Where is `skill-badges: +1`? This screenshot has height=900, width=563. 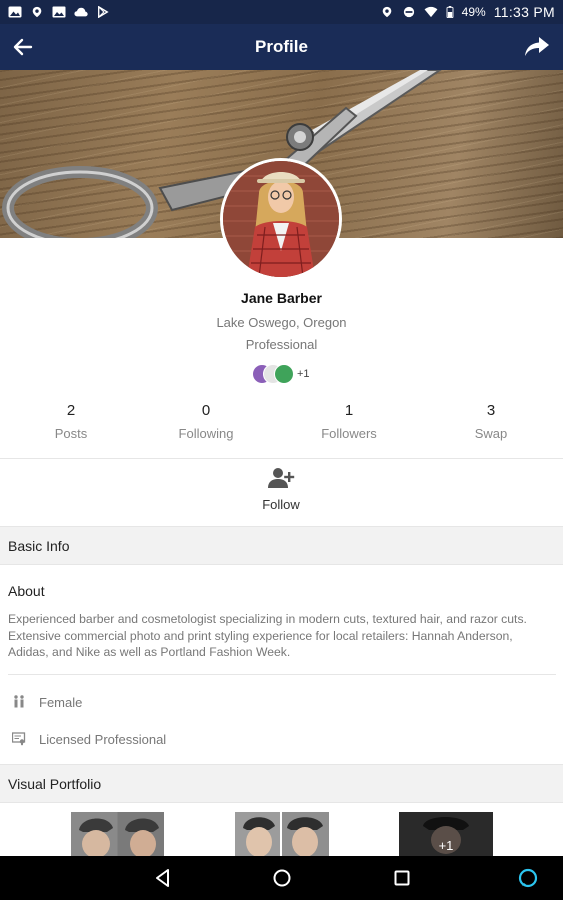 skill-badges: +1 is located at coordinates (281, 374).